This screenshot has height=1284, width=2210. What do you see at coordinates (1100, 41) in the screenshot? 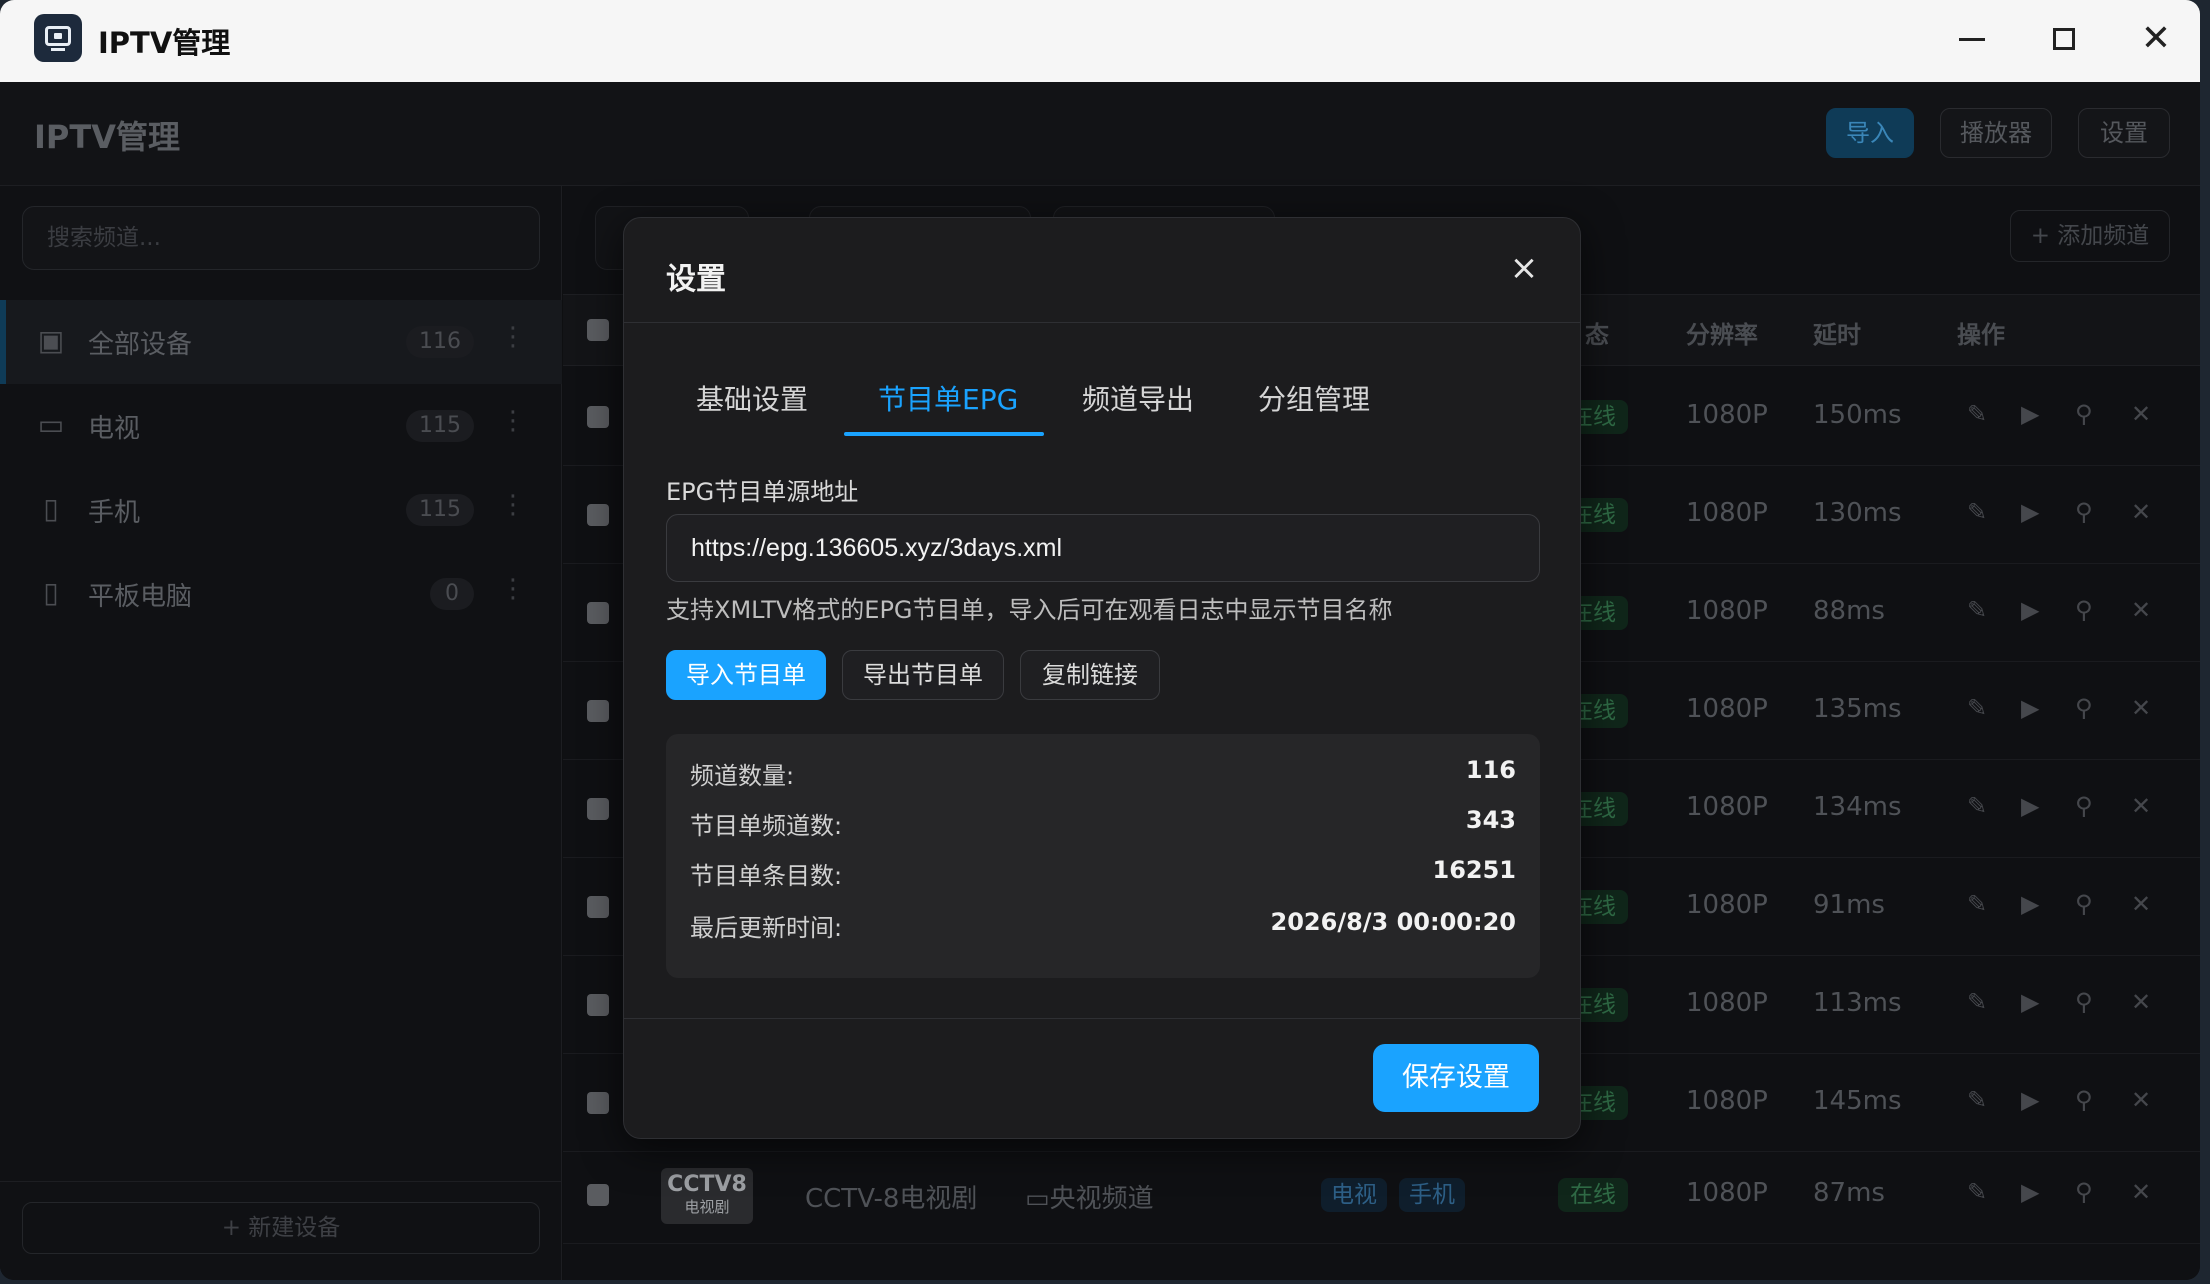
I see `title-bar: IPTV管理 ✕` at bounding box center [1100, 41].